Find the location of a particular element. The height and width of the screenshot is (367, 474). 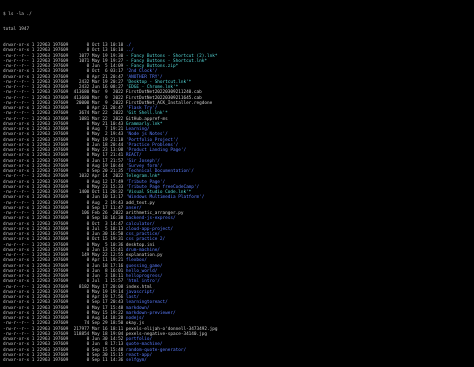

listing-row-meta: drwxr-xr-x 1 22963 197609 0 Aug 12 17:49 is located at coordinates (64, 182).